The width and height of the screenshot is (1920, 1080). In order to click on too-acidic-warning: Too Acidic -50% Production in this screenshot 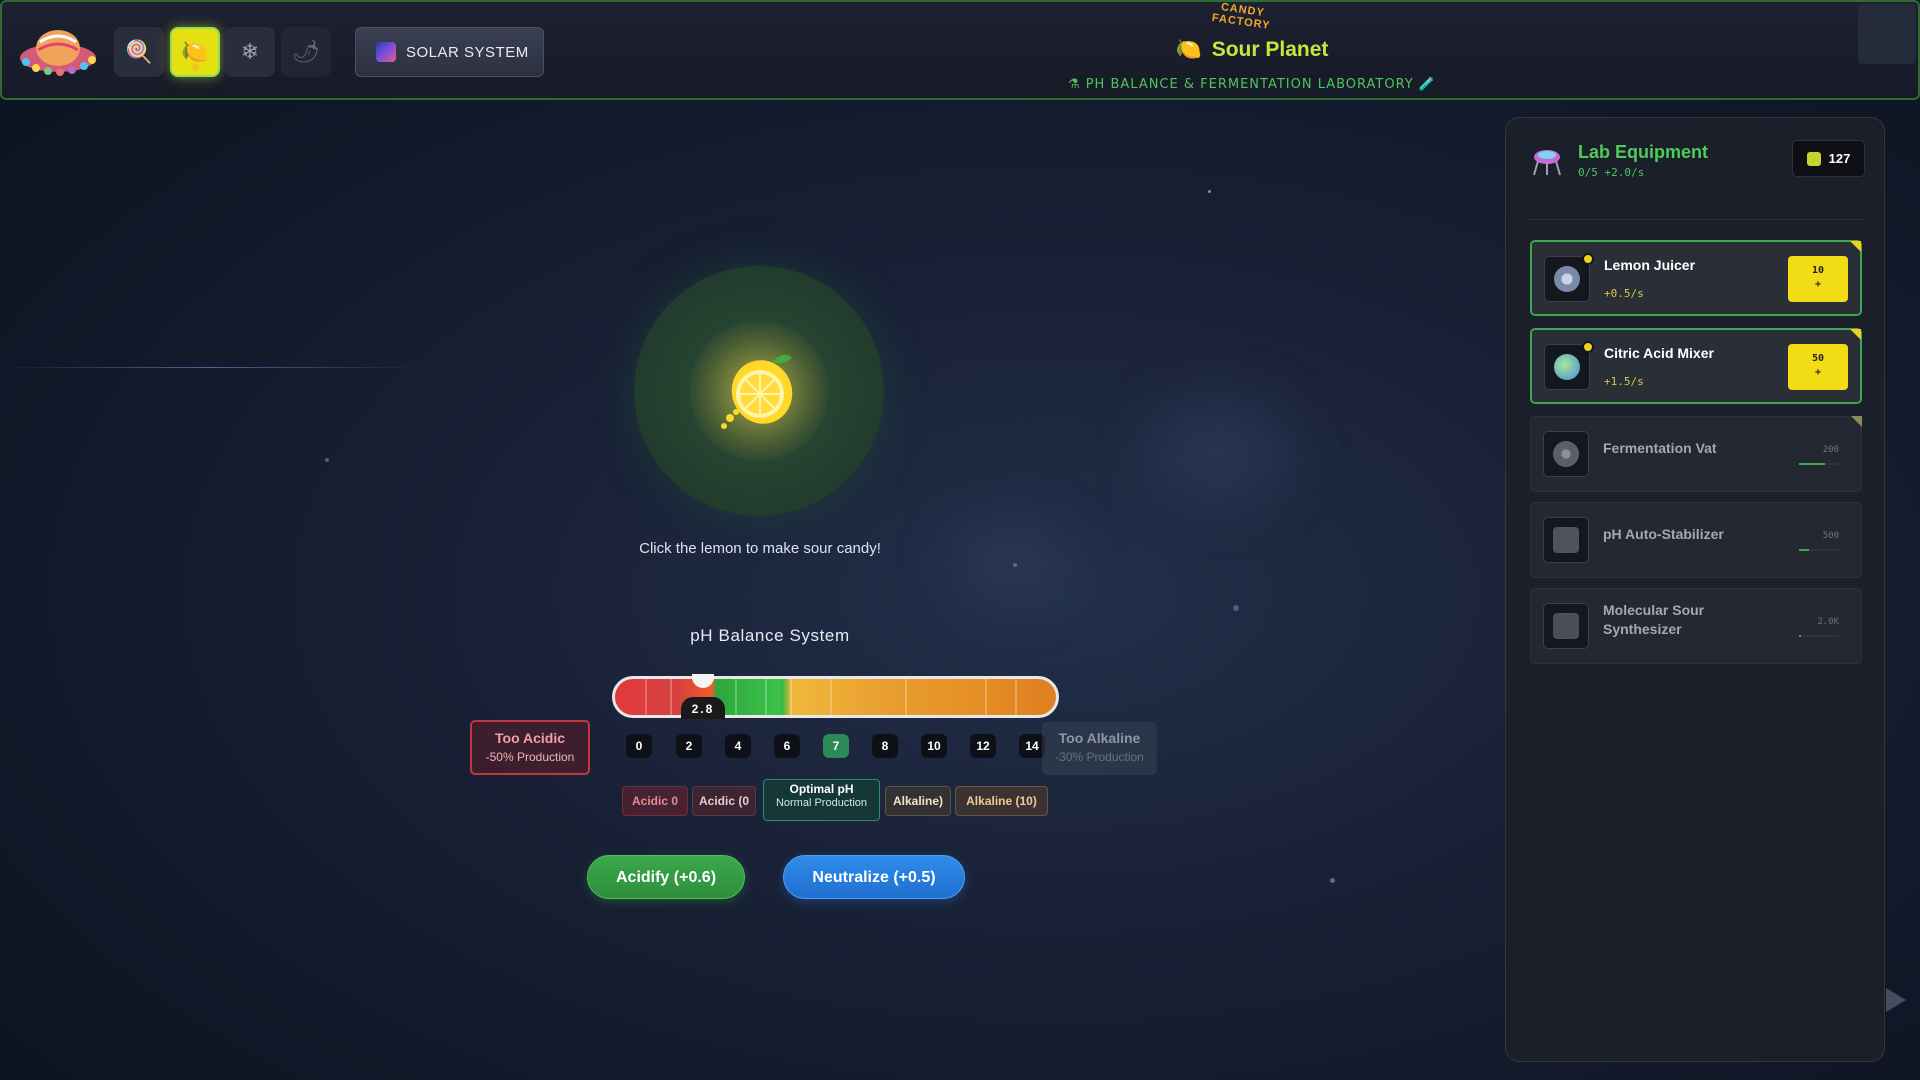, I will do `click(530, 747)`.